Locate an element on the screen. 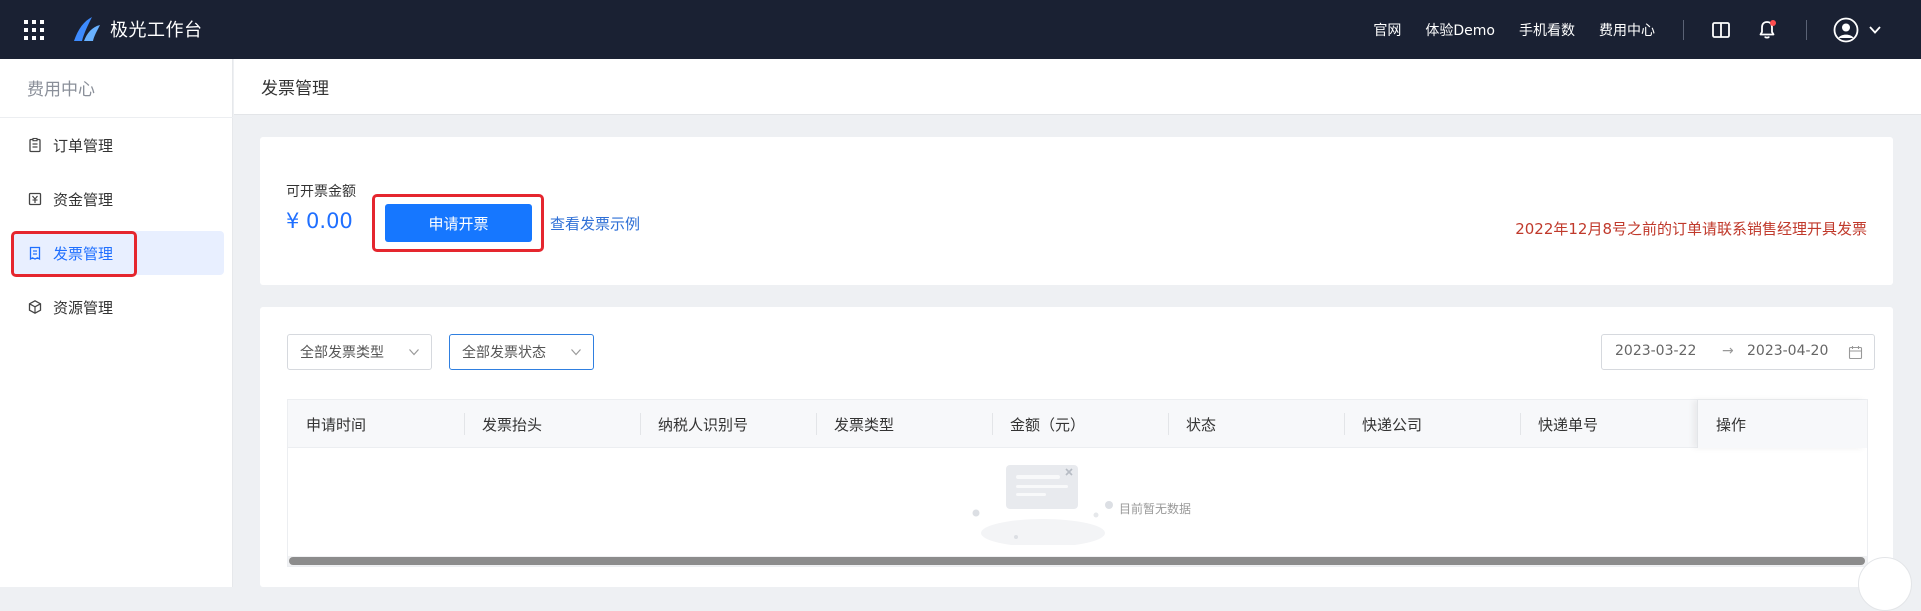 This screenshot has width=1921, height=611. sidebar-item-invoices: 发票管理 is located at coordinates (118, 253).